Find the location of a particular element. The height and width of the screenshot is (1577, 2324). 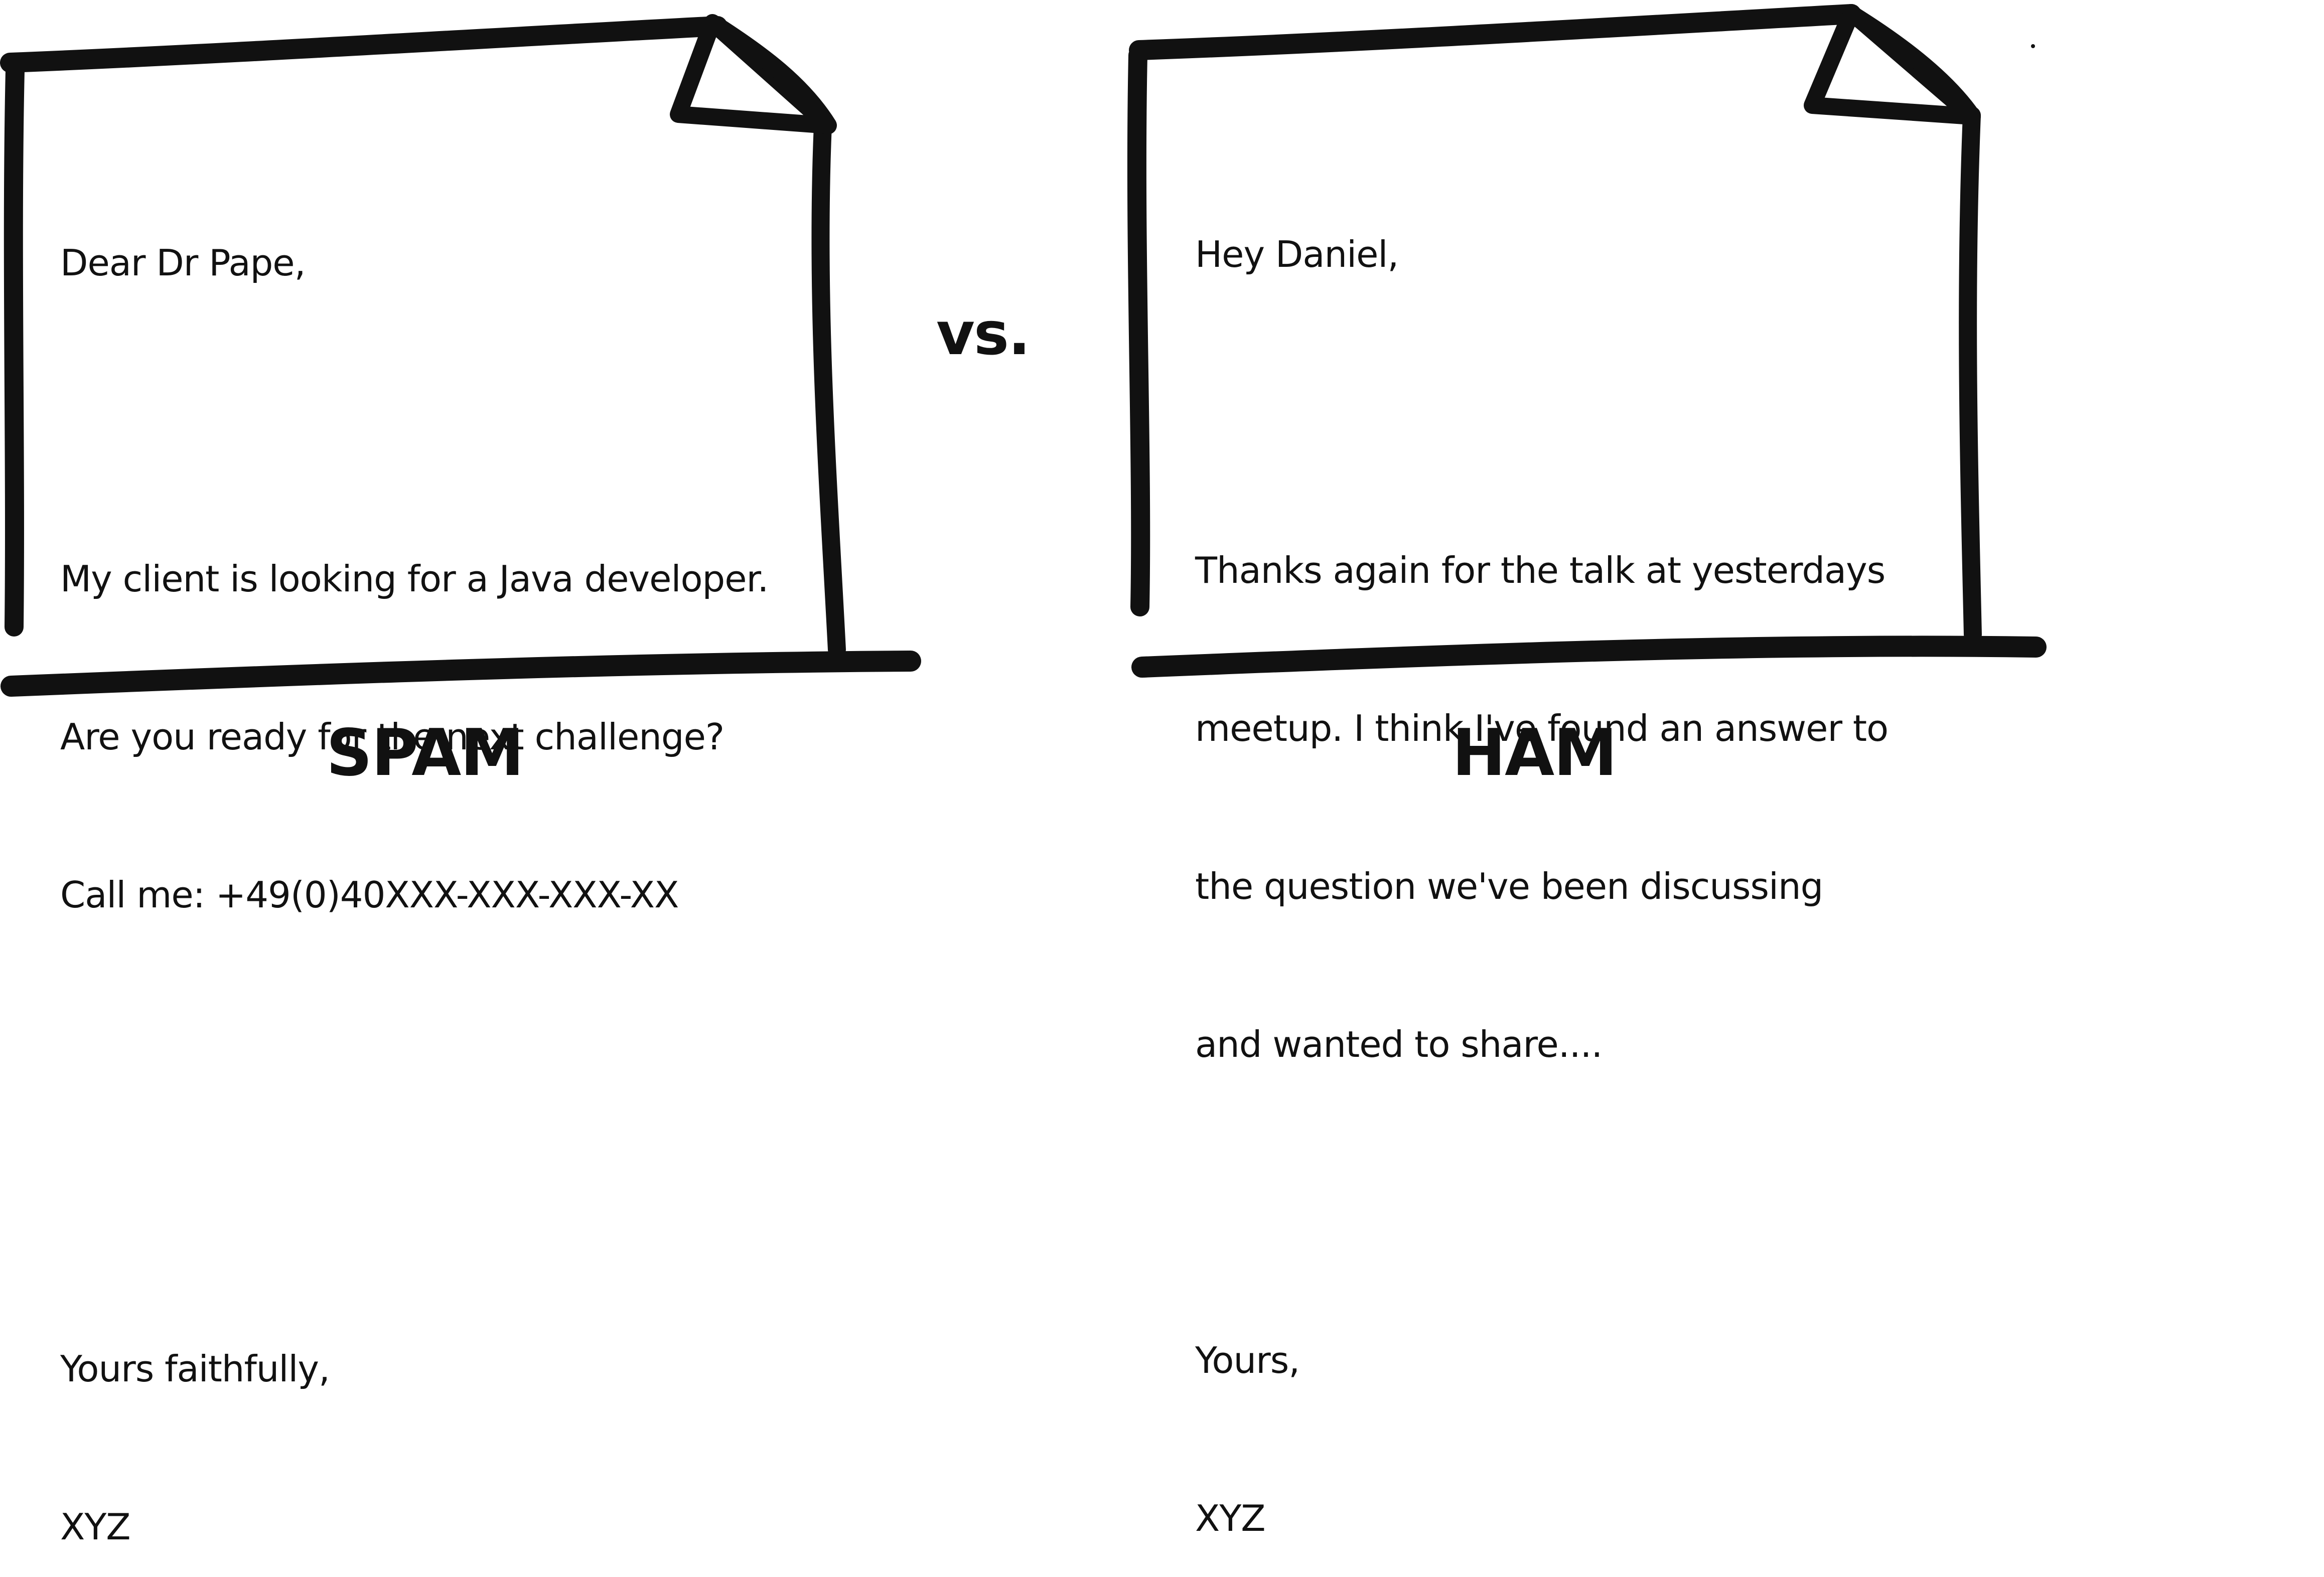

ham-letter-line: Thanks again for the talk at yesterdays is located at coordinates (1540, 570).